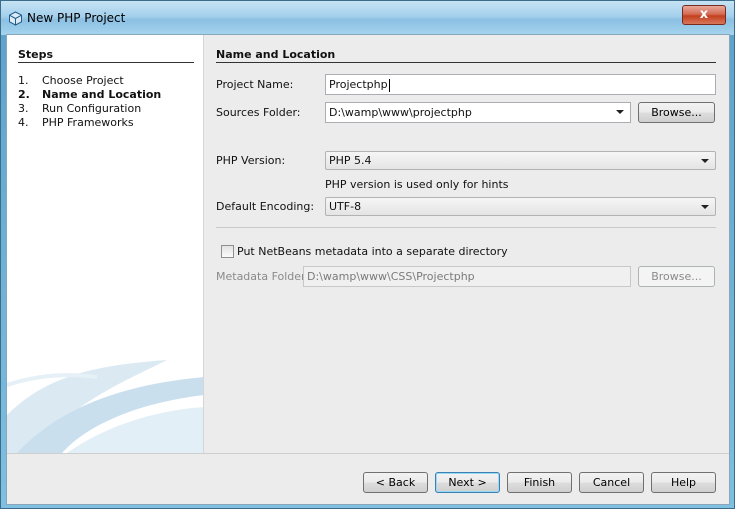 This screenshot has width=735, height=509. I want to click on metadata-folder-input: D:\wamp\www\CSS\Projectphp, so click(467, 276).